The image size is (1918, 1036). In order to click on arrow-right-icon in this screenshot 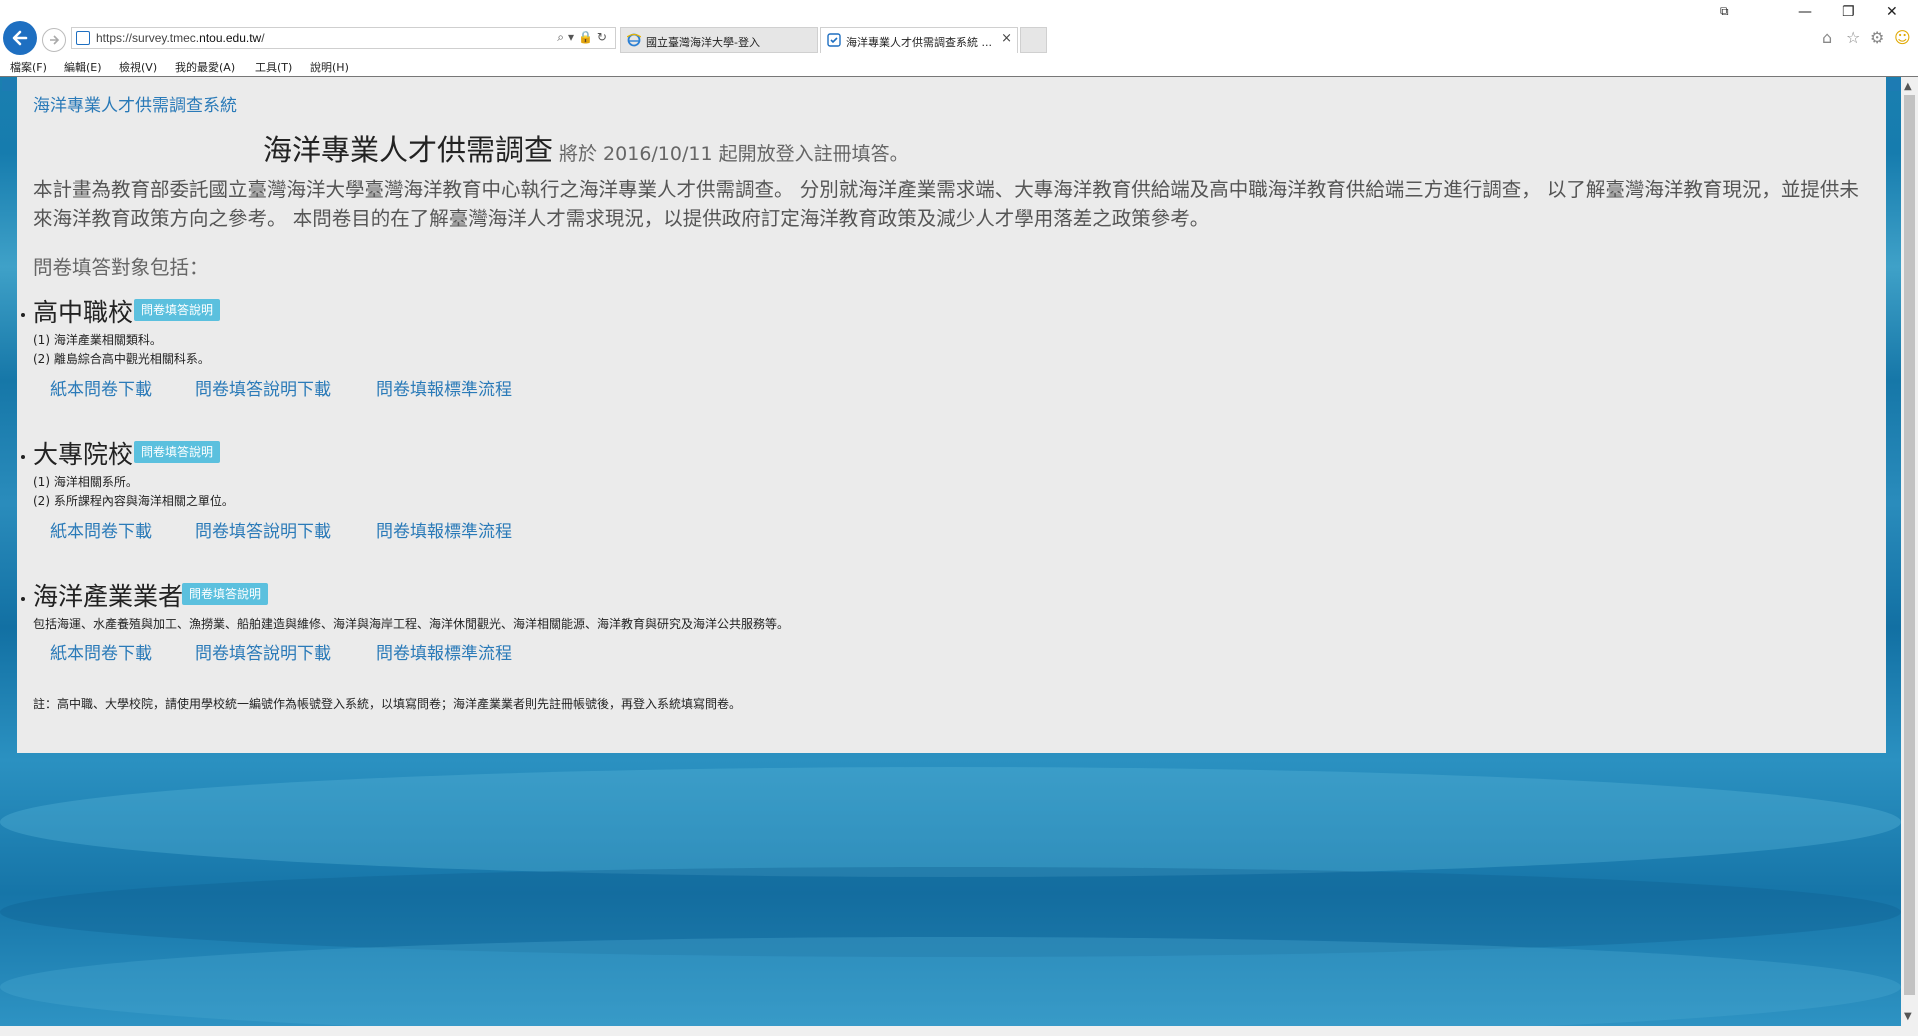, I will do `click(55, 40)`.